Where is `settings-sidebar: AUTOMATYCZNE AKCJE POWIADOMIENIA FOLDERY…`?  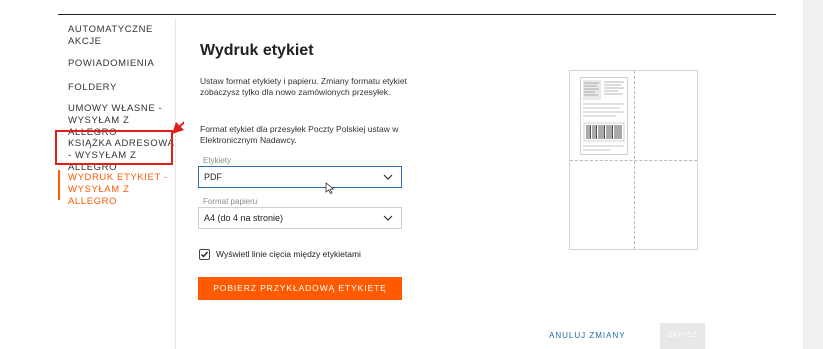 settings-sidebar: AUTOMATYCZNE AKCJE POWIADOMIENIA FOLDERY… is located at coordinates (117, 183).